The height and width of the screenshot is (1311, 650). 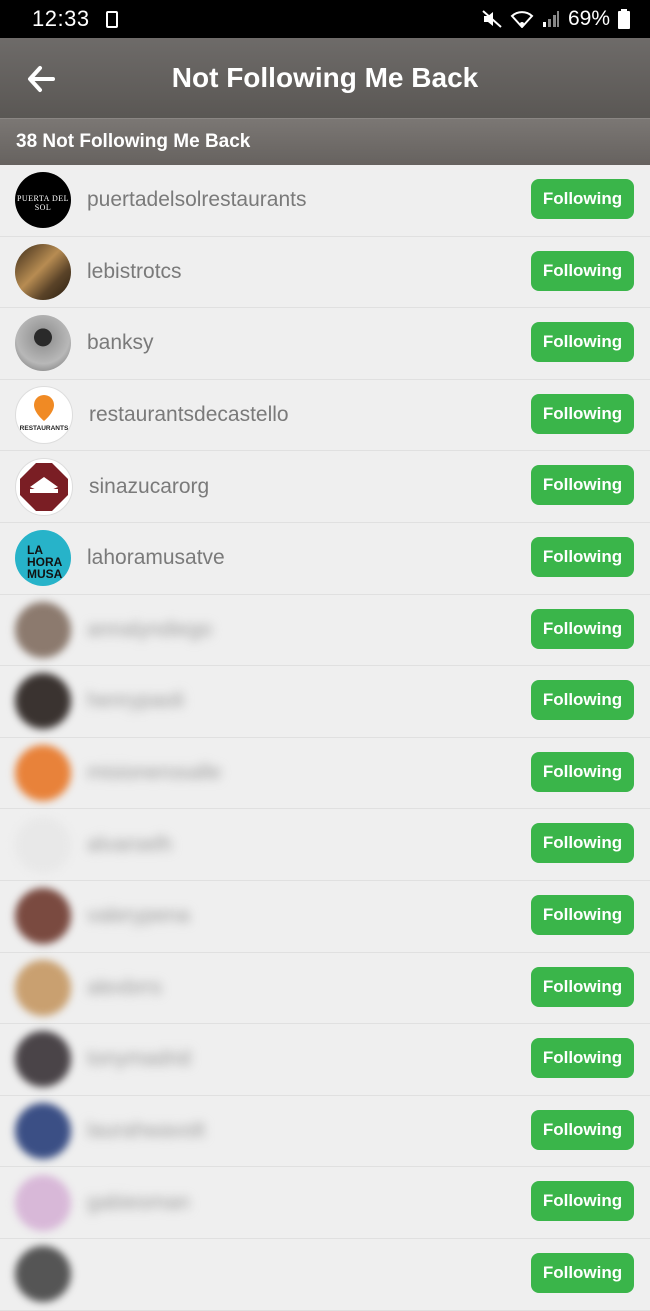 What do you see at coordinates (196, 200) in the screenshot?
I see `username: puertadelsolrestaurants` at bounding box center [196, 200].